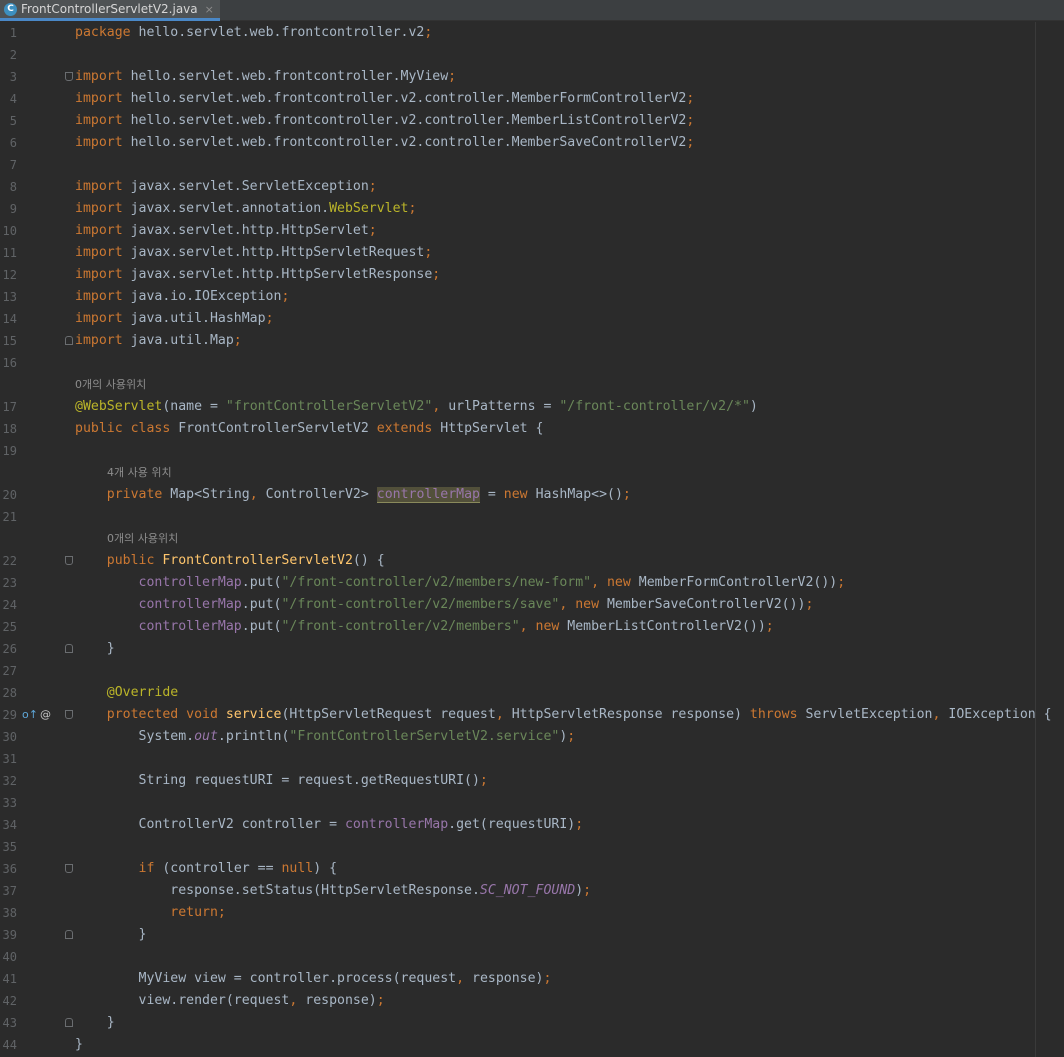 This screenshot has height=1057, width=1064. Describe the element at coordinates (532, 847) in the screenshot. I see `code-line: 35` at that location.